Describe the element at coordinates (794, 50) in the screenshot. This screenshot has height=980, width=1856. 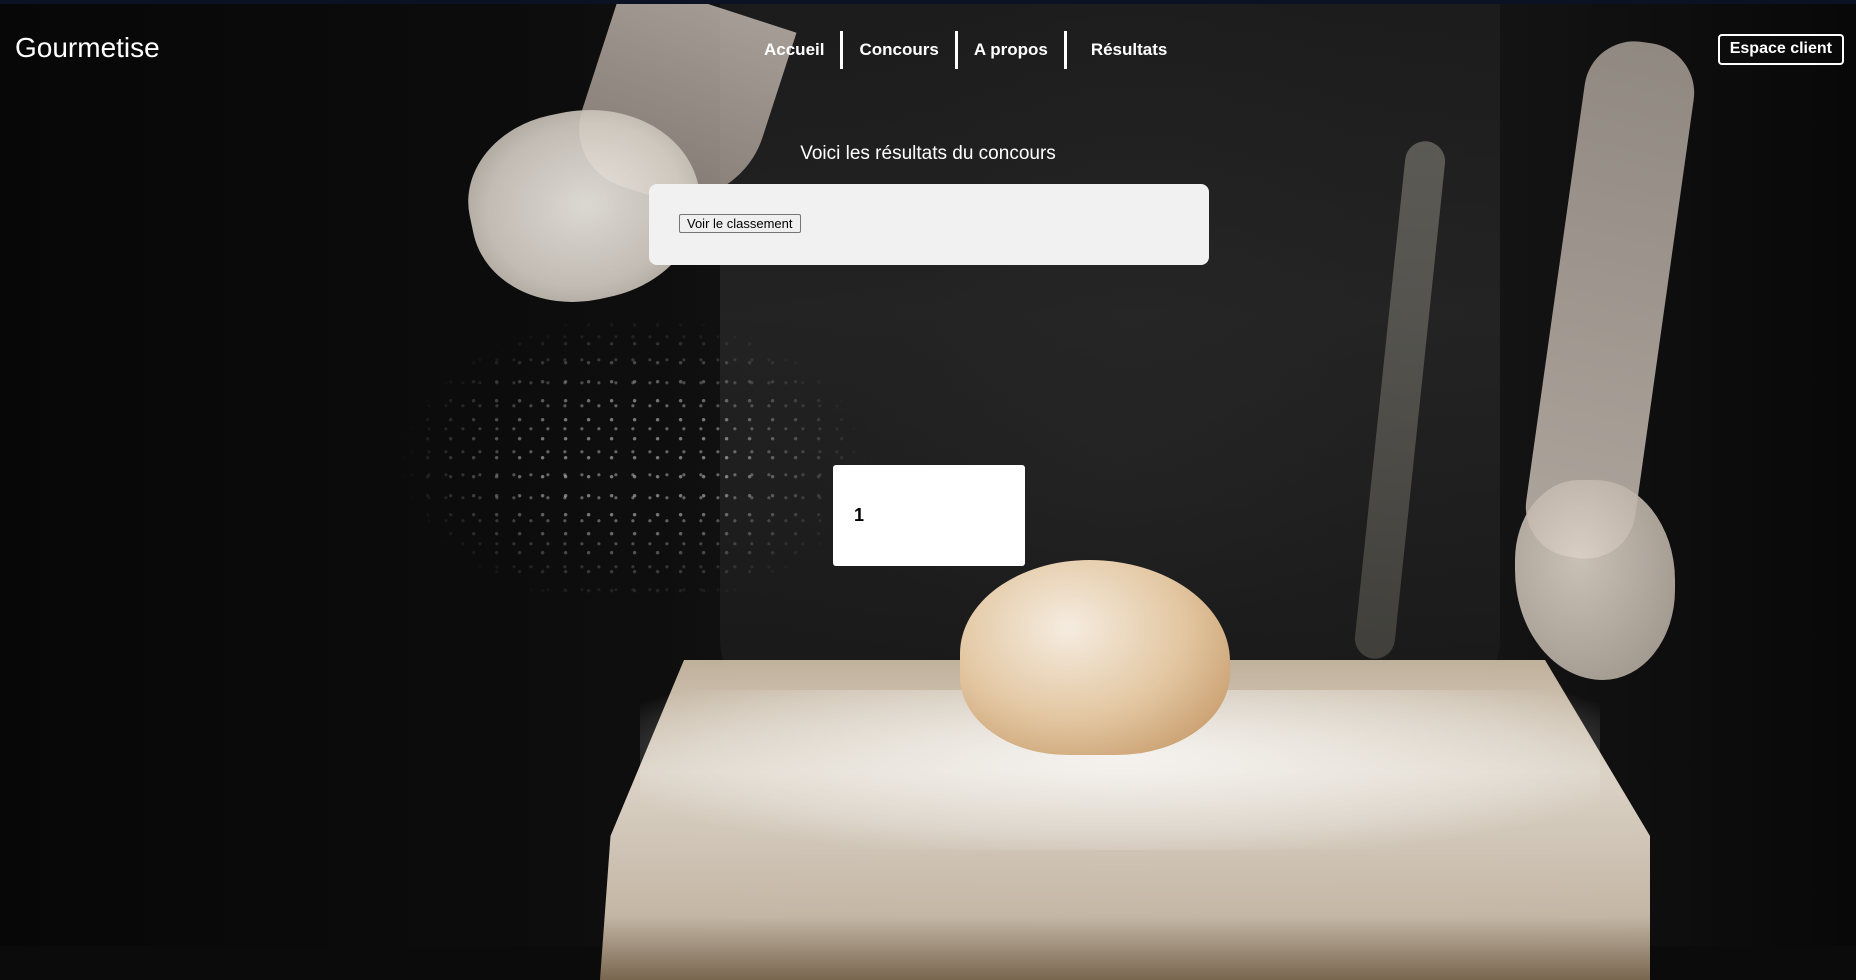
I see `nav-item-accueil: Accueil` at that location.